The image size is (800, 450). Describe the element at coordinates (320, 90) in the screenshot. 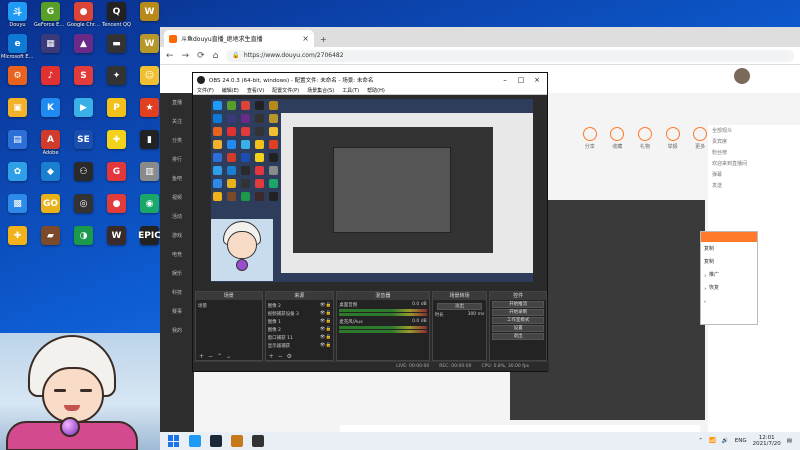

I see `obs-menu-item: 场景集合(S)` at that location.